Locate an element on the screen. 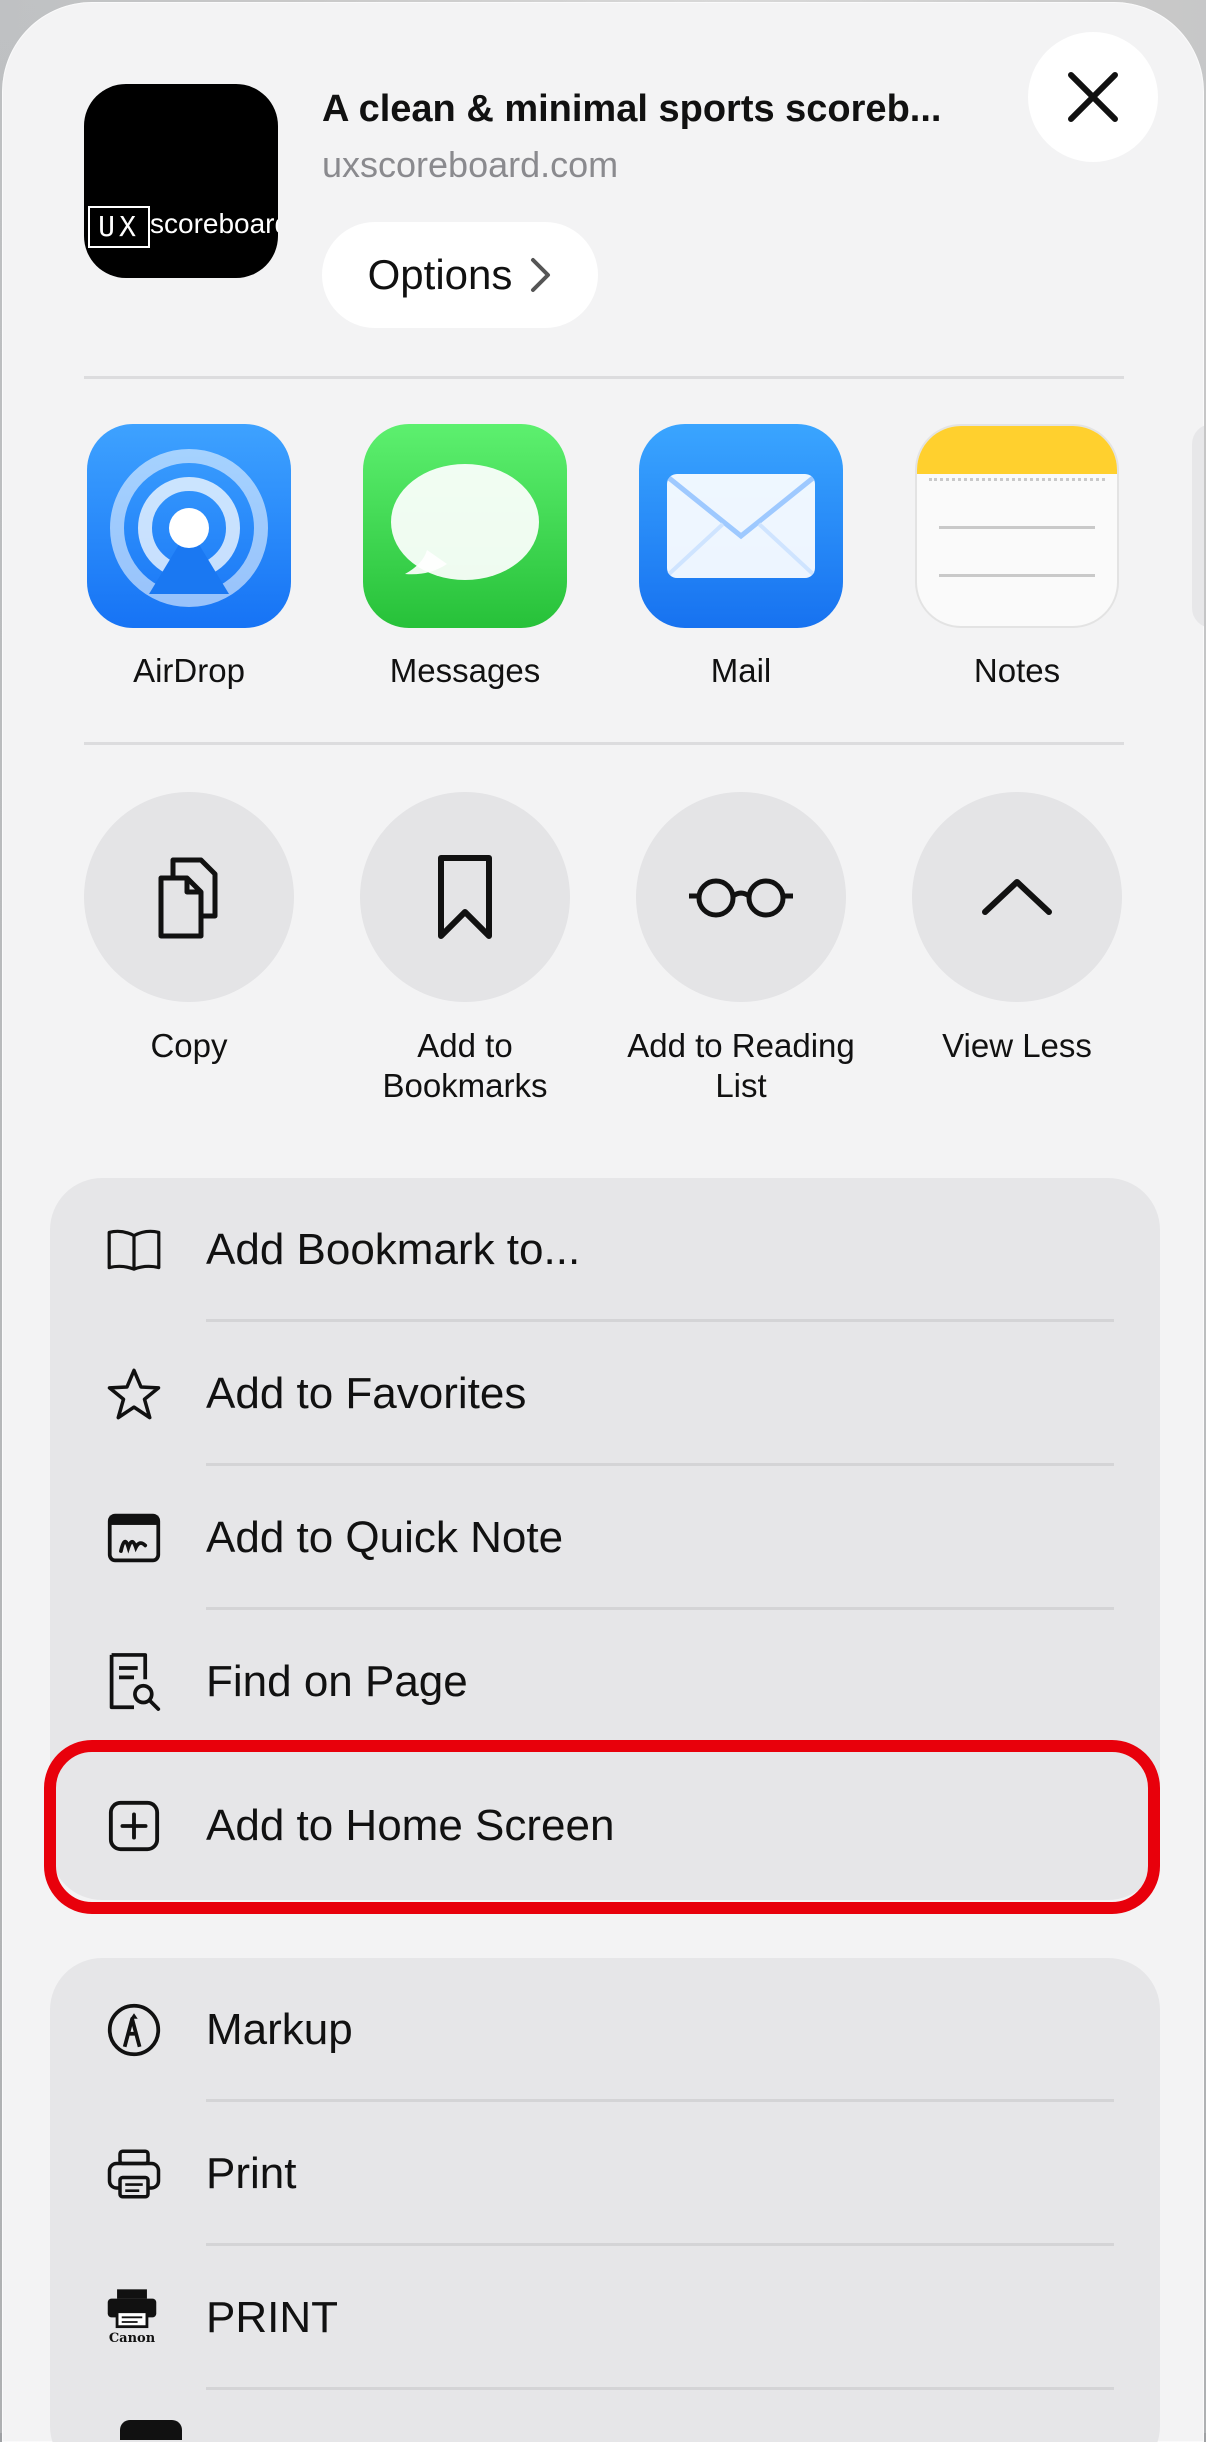 The height and width of the screenshot is (2442, 1206). find-on-page-icon is located at coordinates (134, 1682).